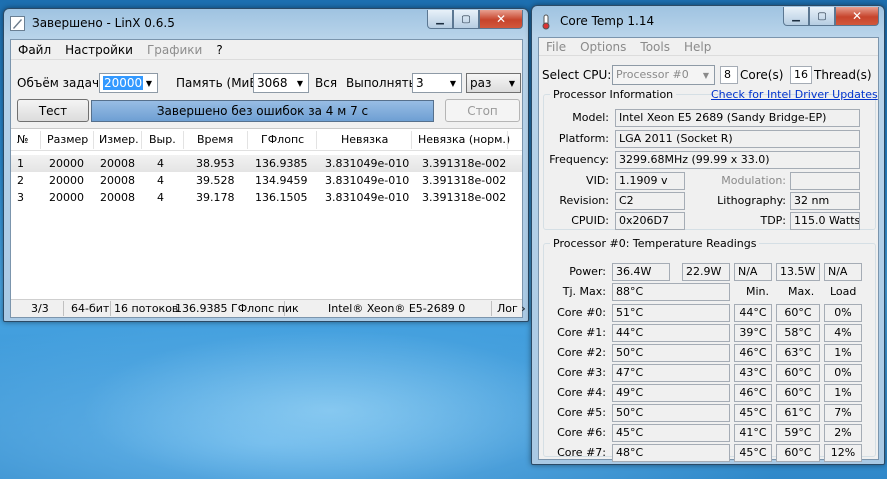 The height and width of the screenshot is (479, 887). I want to click on power-value-uncore: N/A, so click(753, 272).